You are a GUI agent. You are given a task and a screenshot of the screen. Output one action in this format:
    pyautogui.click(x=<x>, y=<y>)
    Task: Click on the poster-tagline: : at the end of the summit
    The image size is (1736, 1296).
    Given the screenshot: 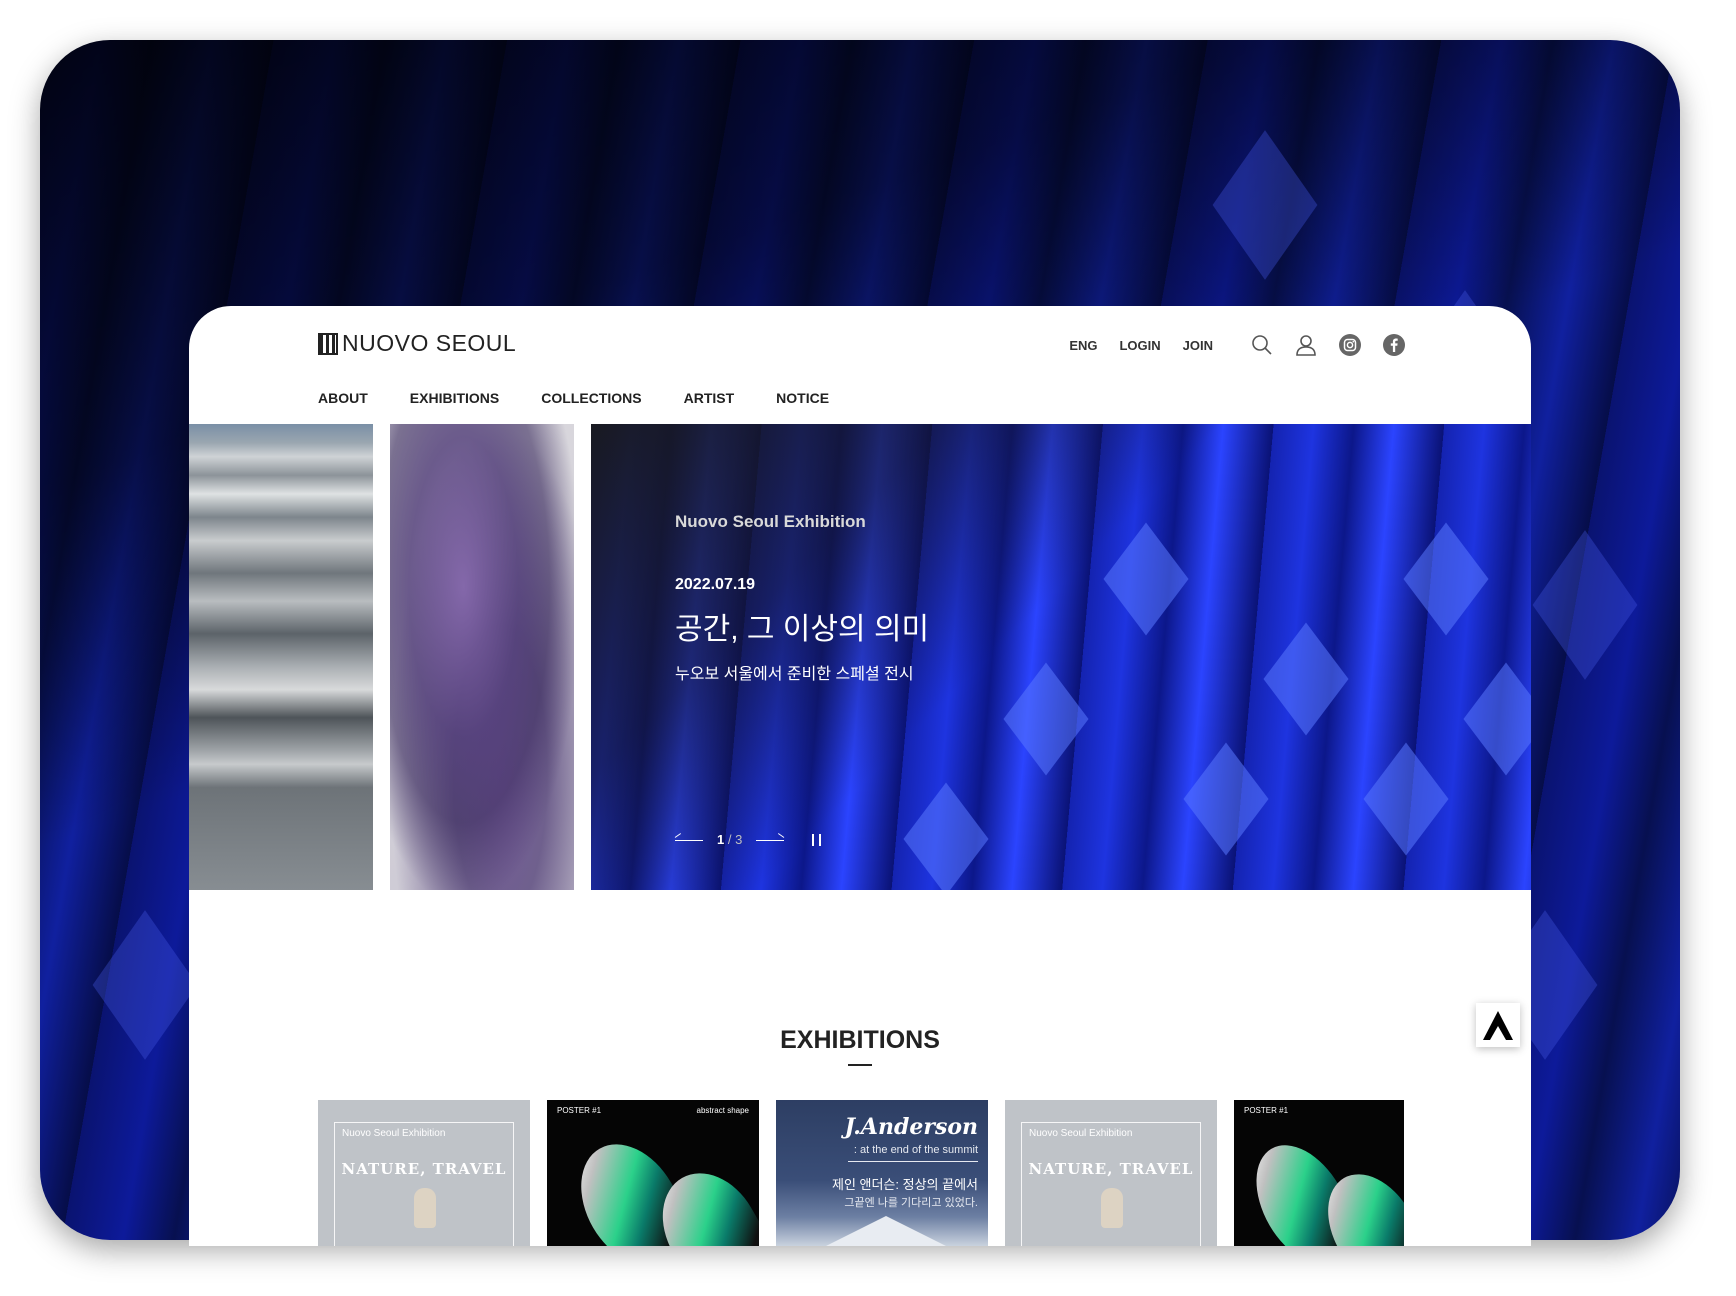 What is the action you would take?
    pyautogui.click(x=915, y=1150)
    